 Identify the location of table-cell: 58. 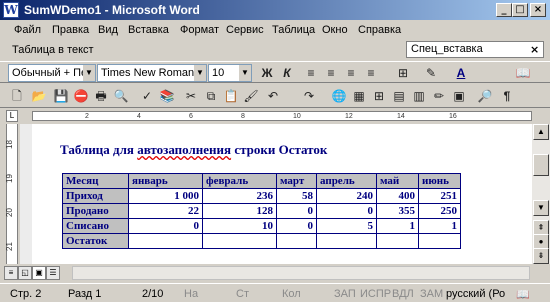
(296, 196).